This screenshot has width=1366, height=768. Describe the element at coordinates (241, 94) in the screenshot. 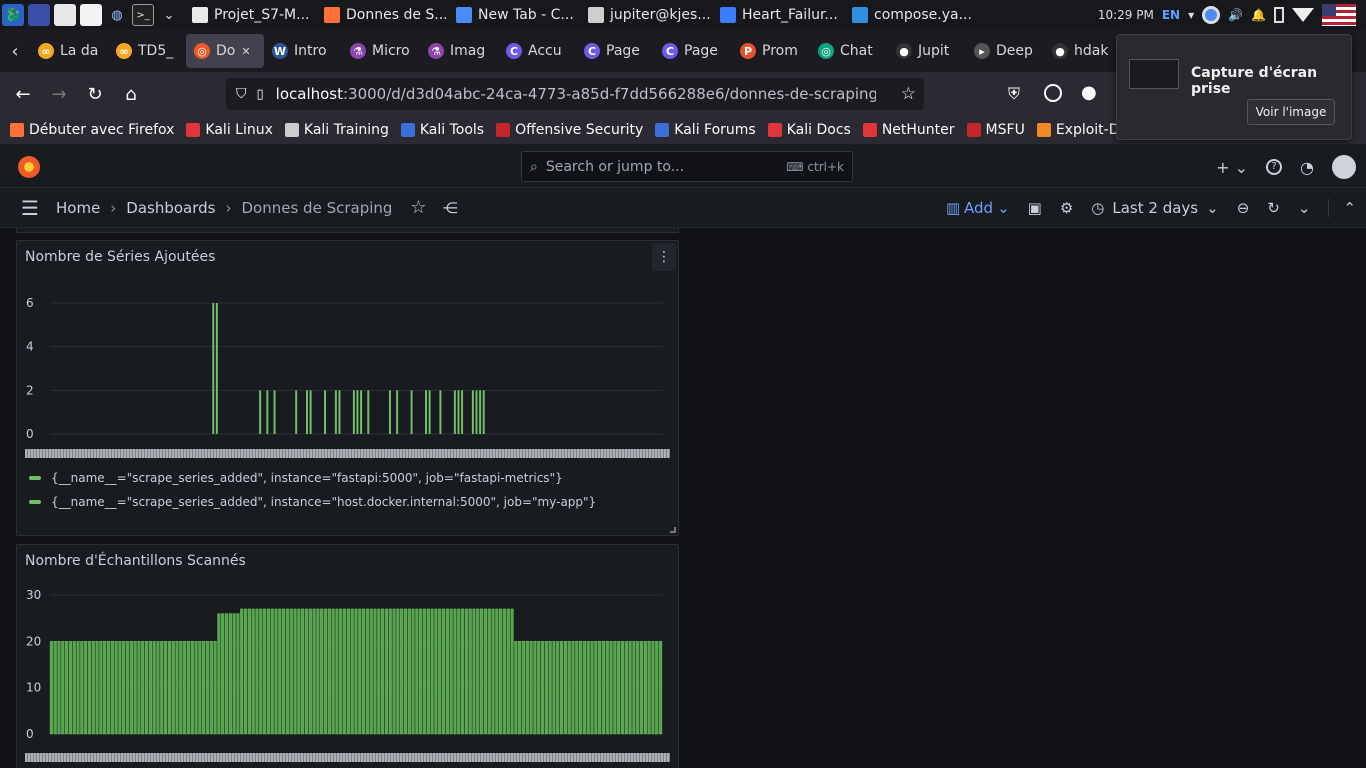

I see `shield-icon: ⛉` at that location.